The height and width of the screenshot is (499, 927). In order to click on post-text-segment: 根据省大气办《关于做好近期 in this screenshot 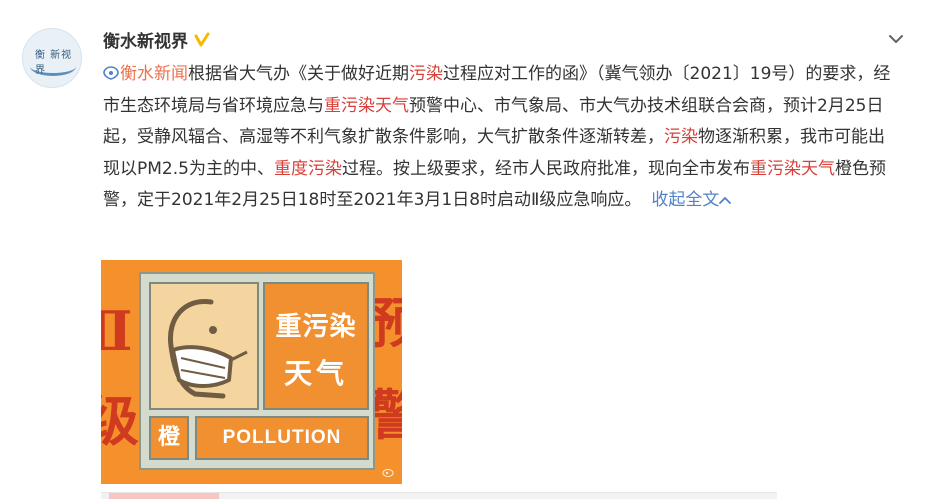, I will do `click(298, 74)`.